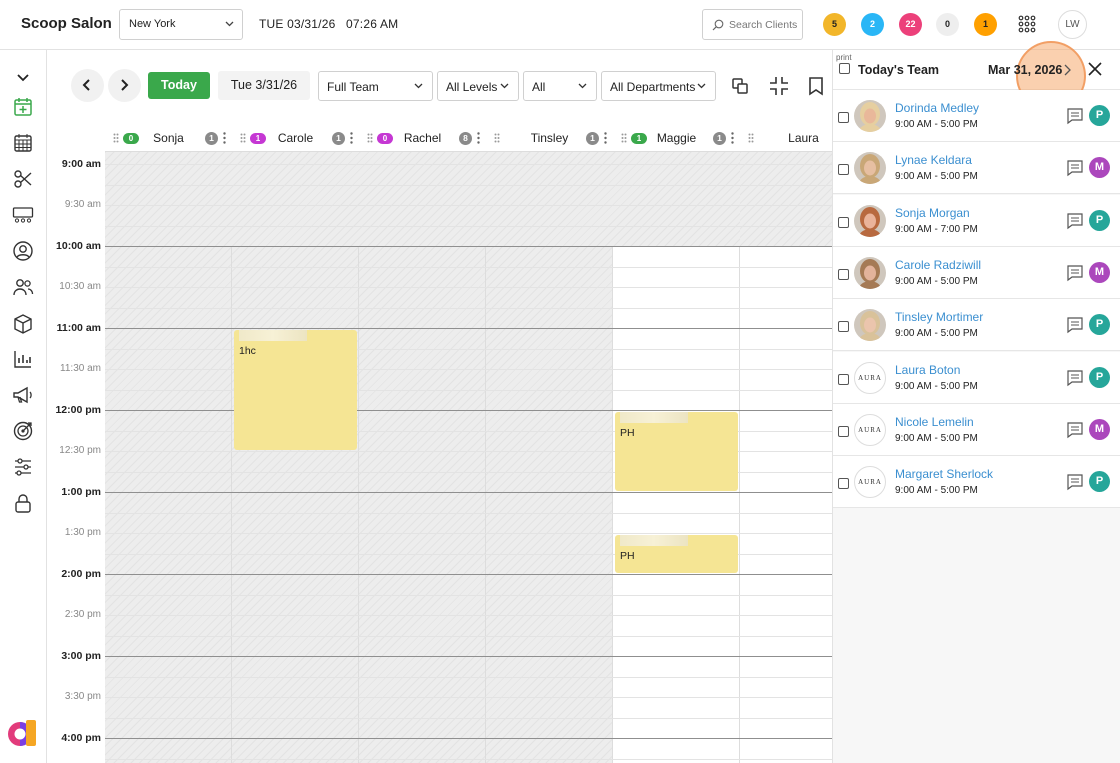 The image size is (1120, 763). I want to click on staff-name-link: Nicole Lemelin, so click(934, 422).